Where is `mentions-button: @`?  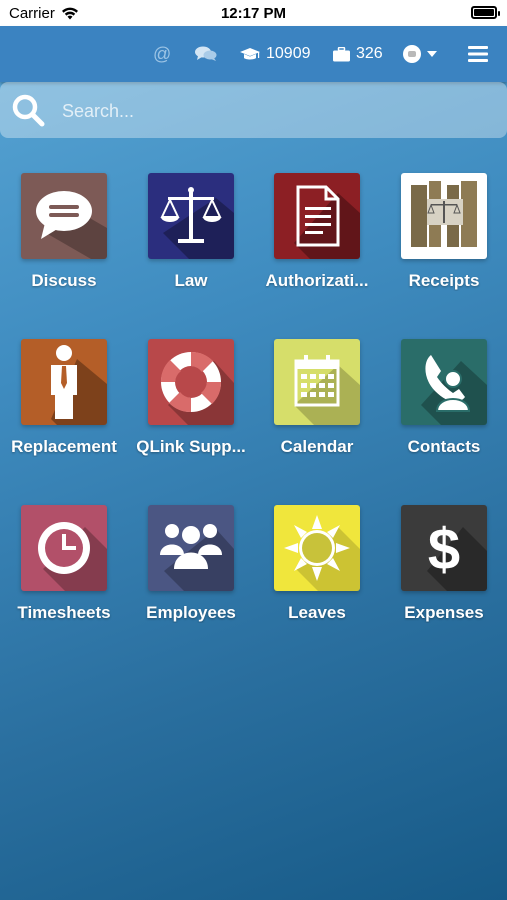
mentions-button: @ is located at coordinates (162, 54).